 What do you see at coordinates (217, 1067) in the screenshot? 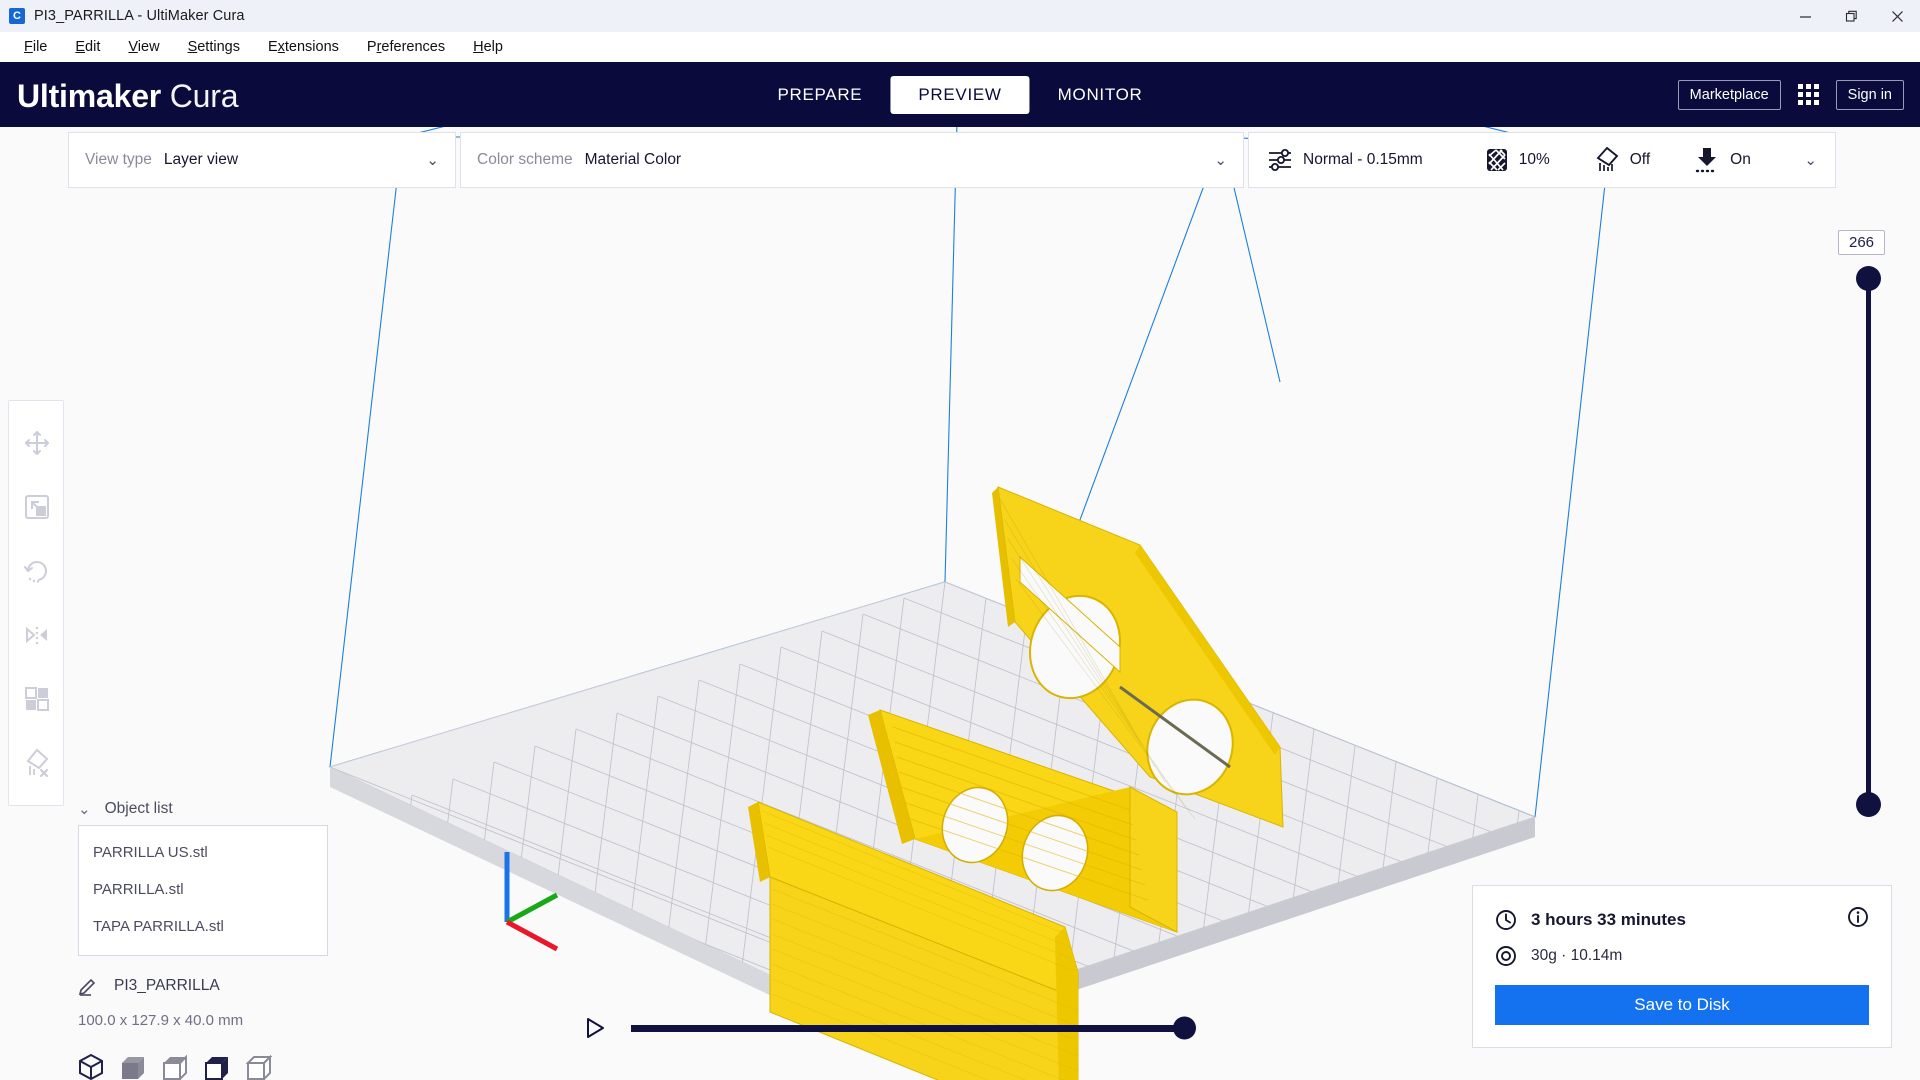
I see `view-left-icon` at bounding box center [217, 1067].